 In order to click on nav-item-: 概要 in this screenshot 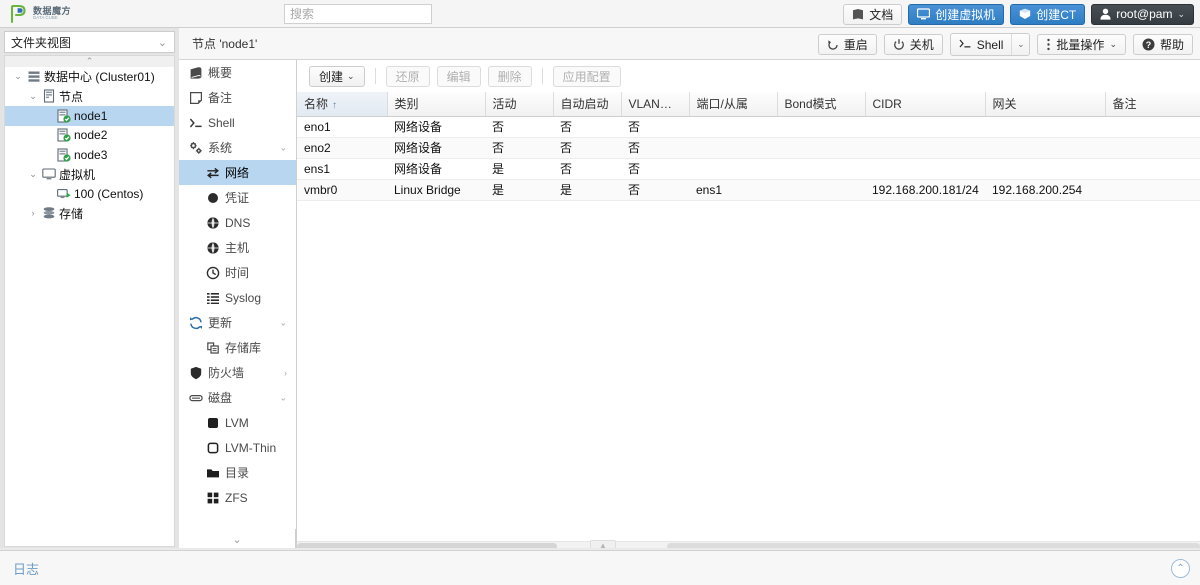, I will do `click(237, 72)`.